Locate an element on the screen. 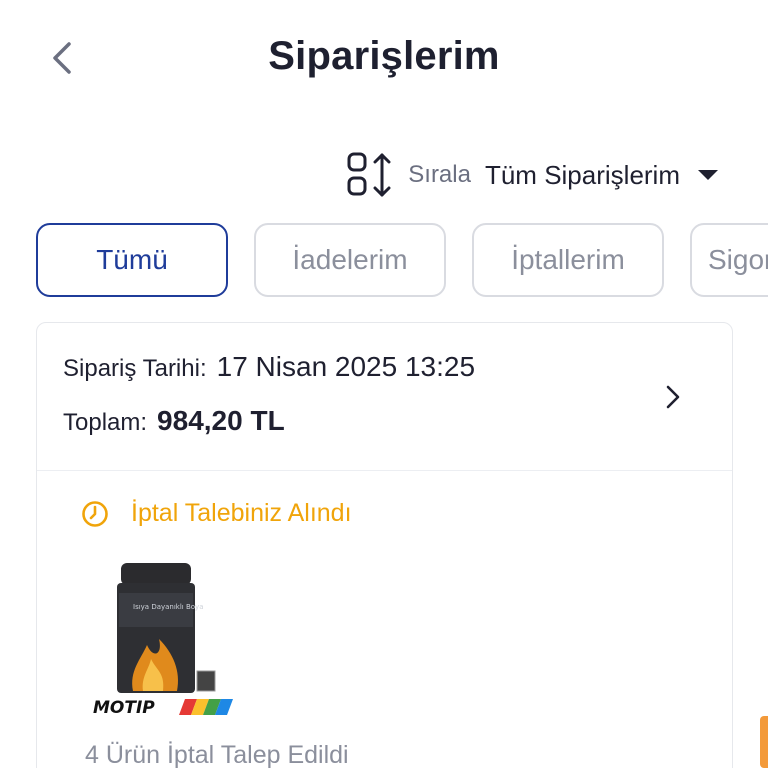 Image resolution: width=768 pixels, height=768 pixels. order-total-row: Toplam: 984,20 TL is located at coordinates (174, 421).